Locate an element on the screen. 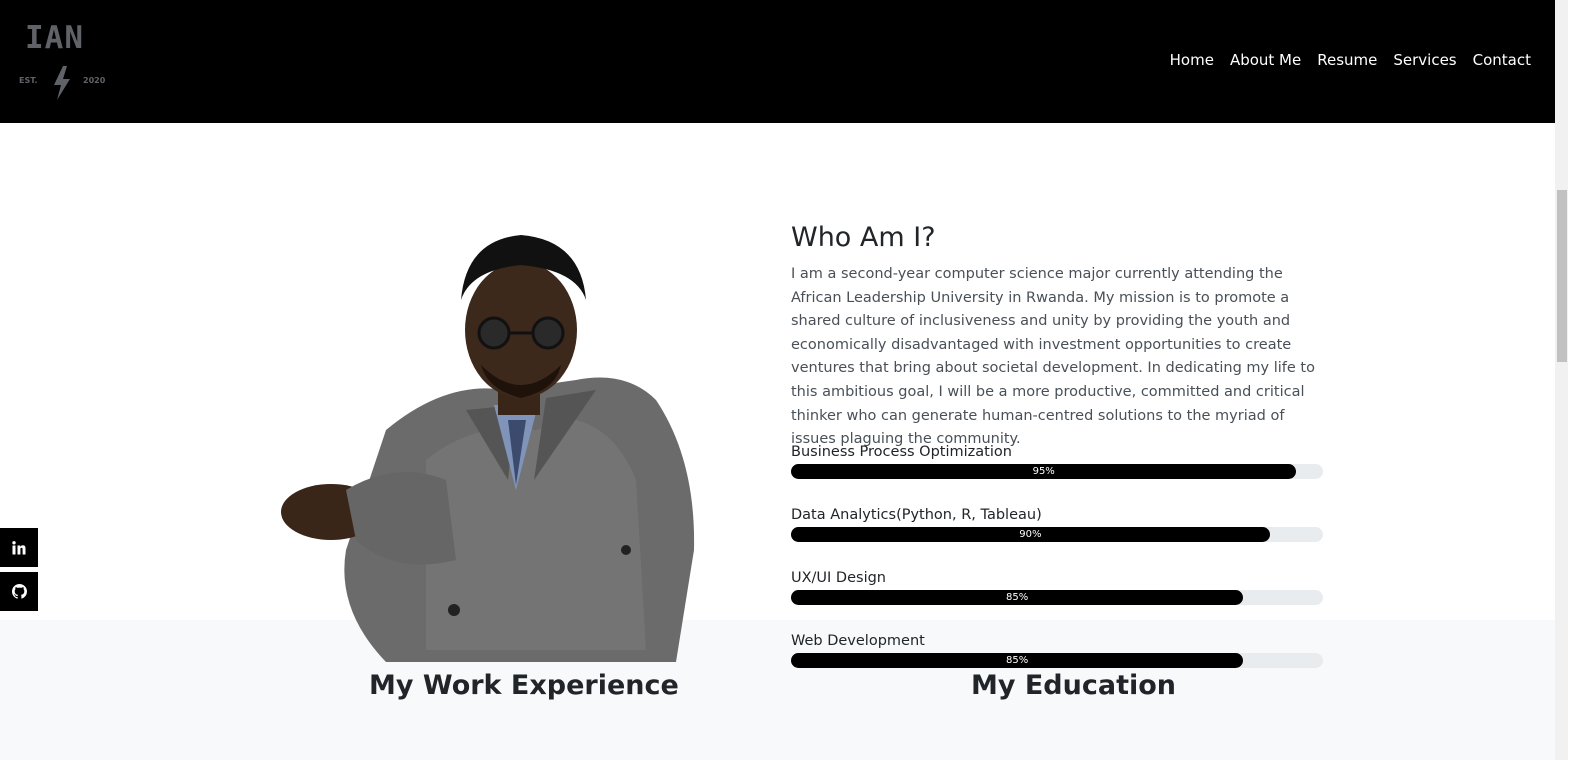 The width and height of the screenshot is (1596, 760). work-experience-title: My Work Experience is located at coordinates (524, 685).